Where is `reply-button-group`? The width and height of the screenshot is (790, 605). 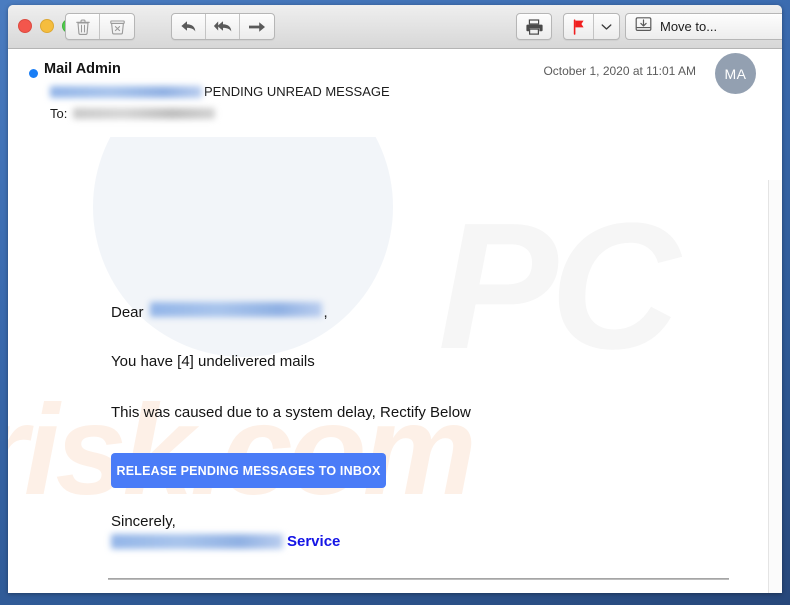 reply-button-group is located at coordinates (223, 26).